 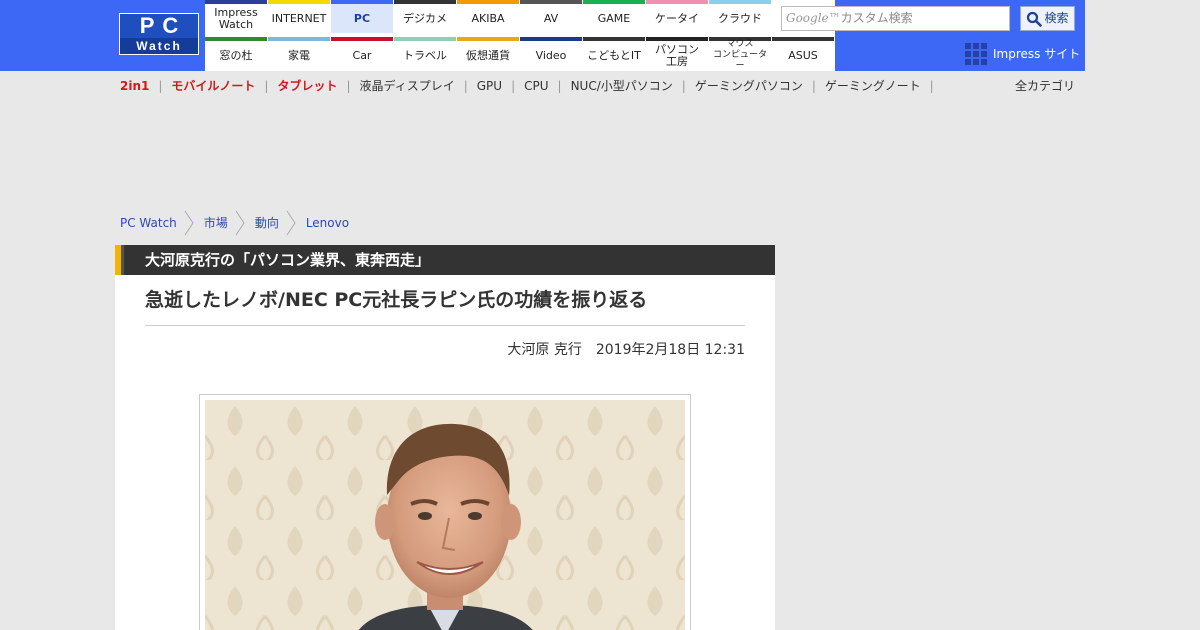 What do you see at coordinates (425, 16) in the screenshot?
I see `site-nav-item: デジカメ` at bounding box center [425, 16].